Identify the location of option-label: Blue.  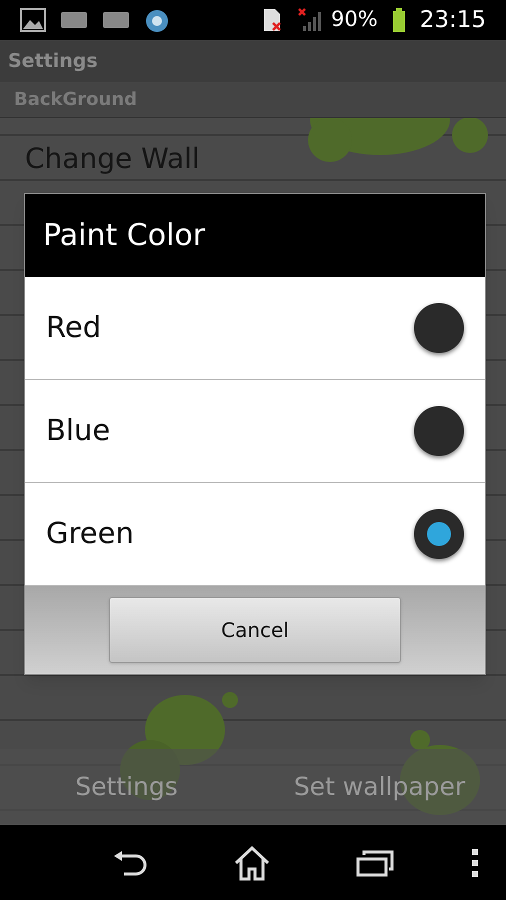
(79, 431).